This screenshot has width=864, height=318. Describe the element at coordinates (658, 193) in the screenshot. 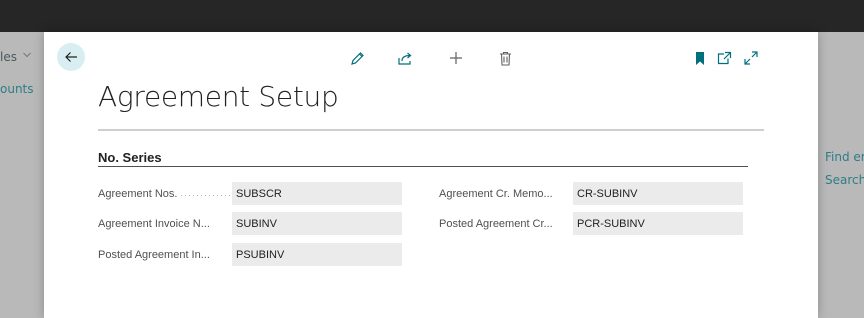

I see `agreement-cr-memo-nos-input` at that location.